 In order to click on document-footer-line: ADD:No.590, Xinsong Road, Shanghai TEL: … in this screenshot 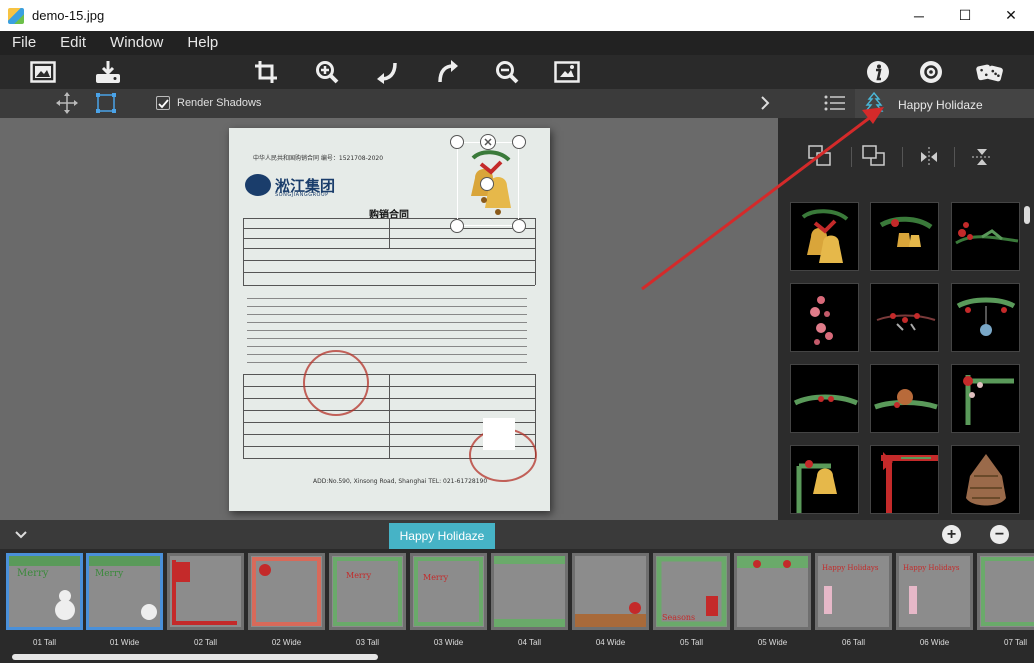, I will do `click(400, 481)`.